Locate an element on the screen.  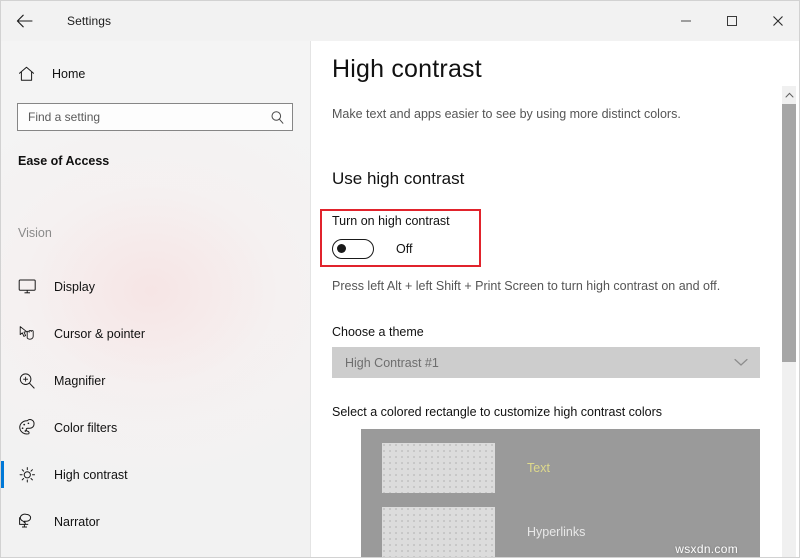
chevron-down-icon is located at coordinates (741, 363).